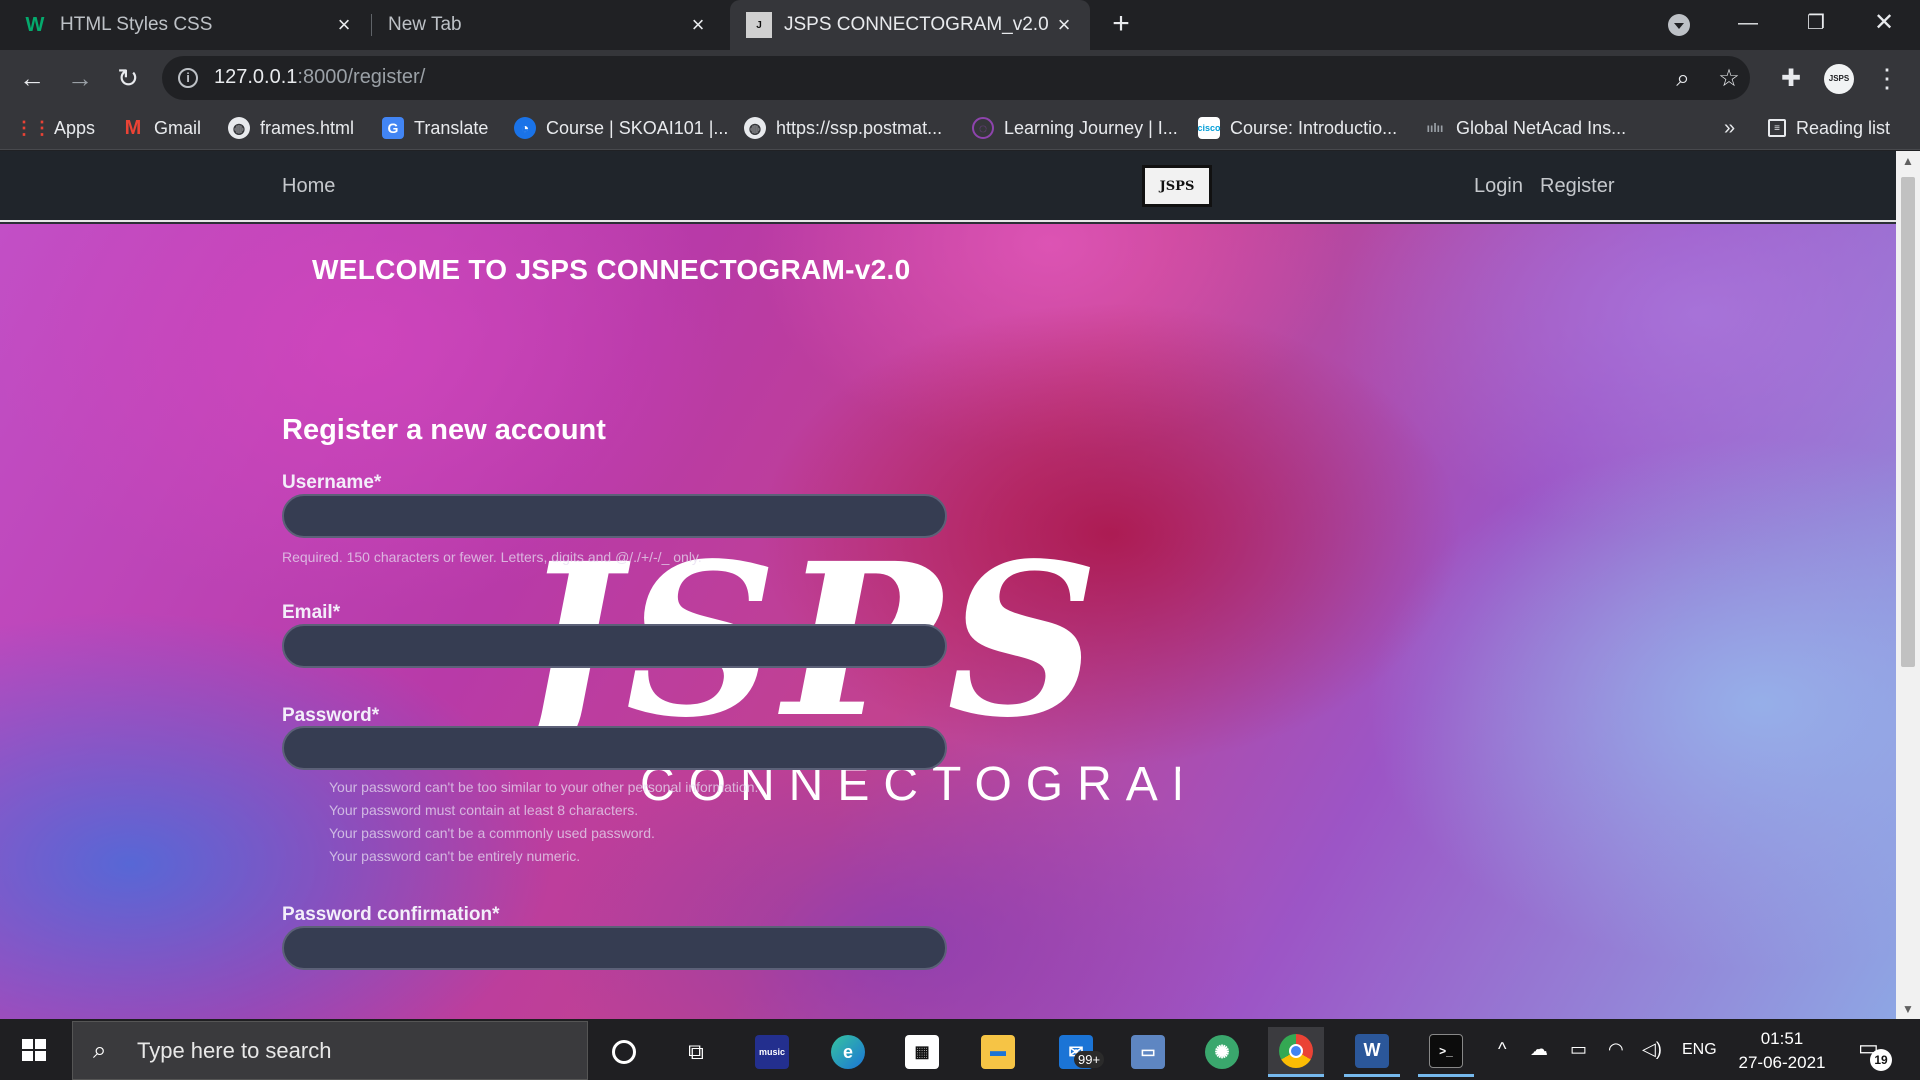  Describe the element at coordinates (1652, 1049) in the screenshot. I see `volume-icon: ◁)` at that location.